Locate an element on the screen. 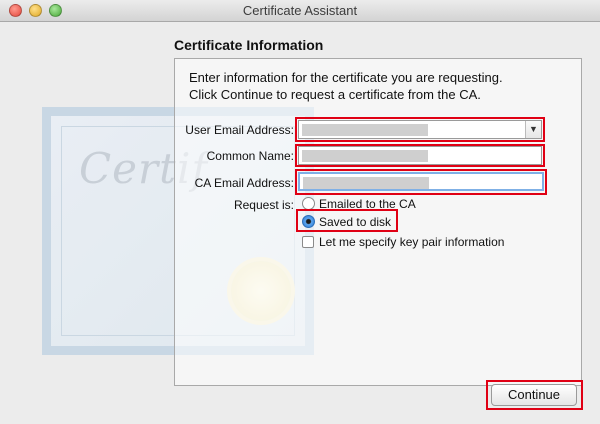 The width and height of the screenshot is (600, 424). ca-email-field is located at coordinates (421, 181).